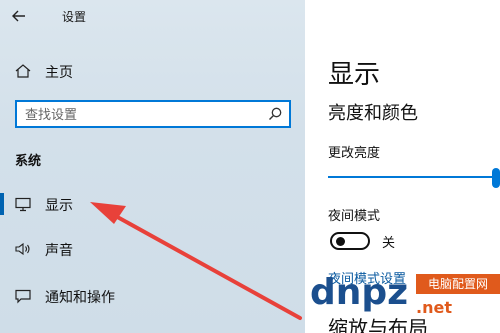 The height and width of the screenshot is (333, 500). I want to click on sidebar-item-notifications: 通知和操作, so click(152, 296).